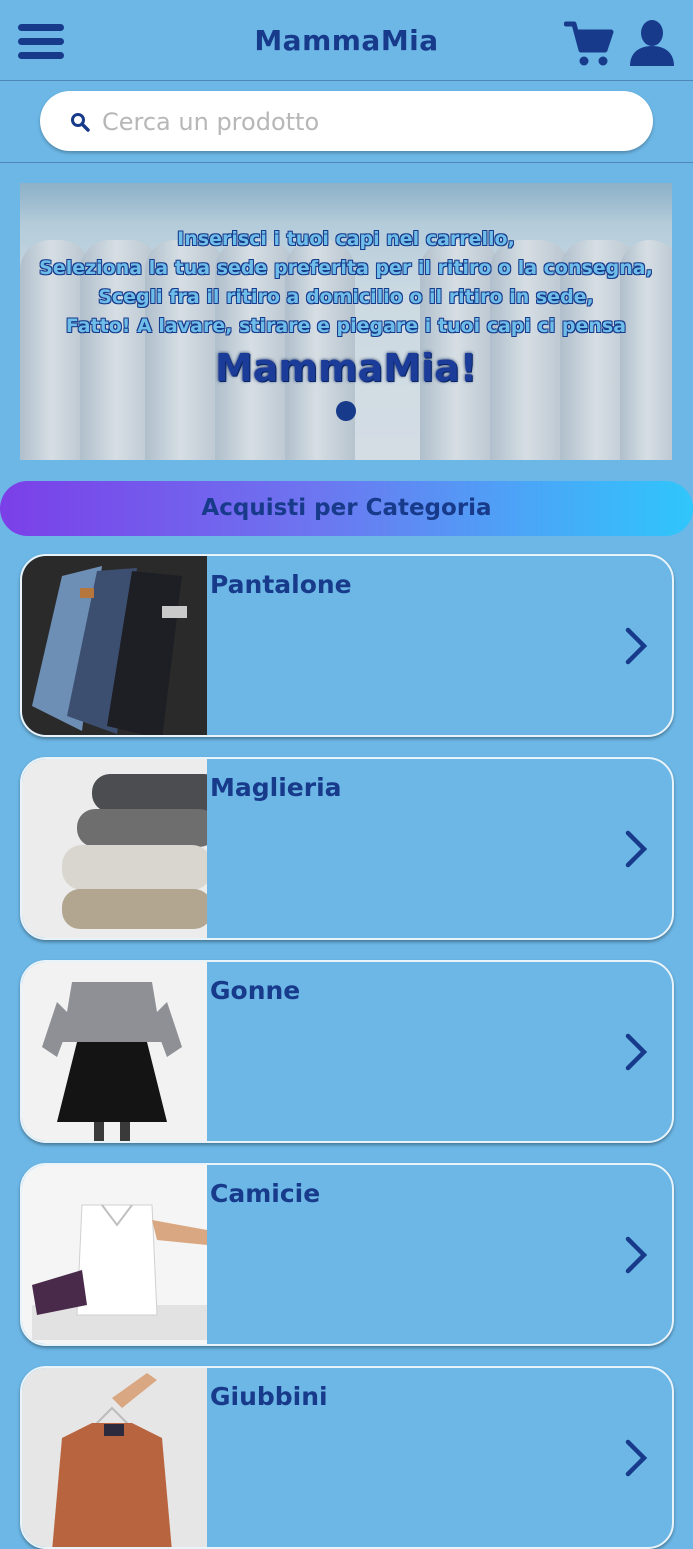 Image resolution: width=693 pixels, height=1549 pixels. I want to click on banner-line: Inserisci i tuoi capi nel carrello,, so click(346, 239).